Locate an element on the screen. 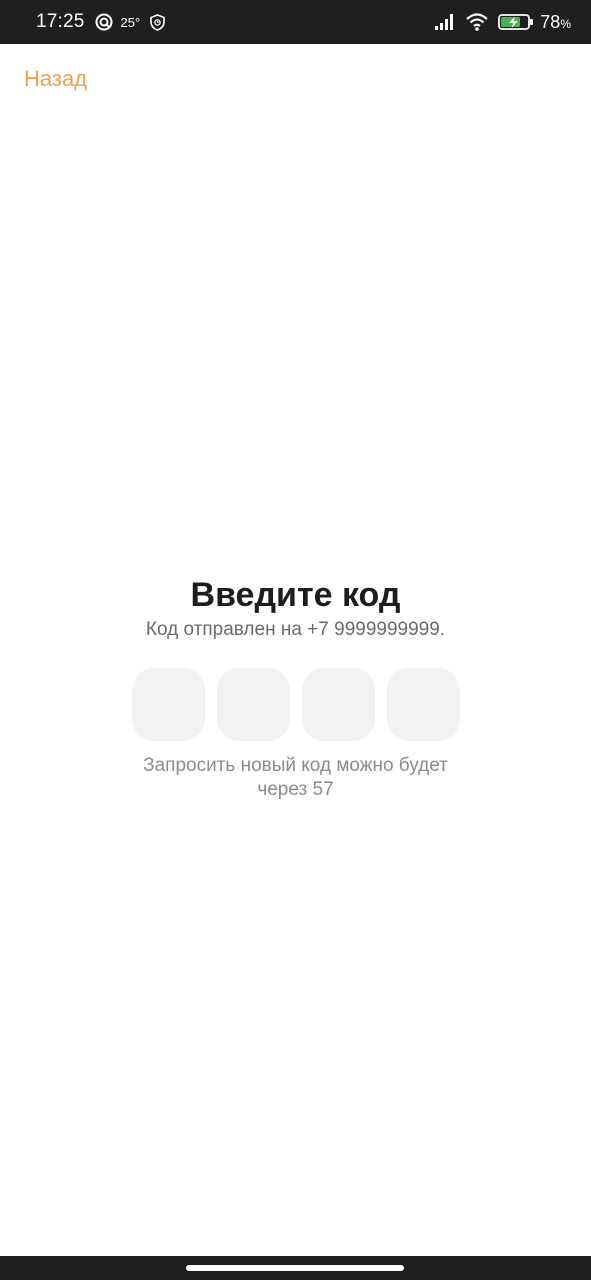 The width and height of the screenshot is (591, 1280). page-title: Введите код is located at coordinates (295, 595).